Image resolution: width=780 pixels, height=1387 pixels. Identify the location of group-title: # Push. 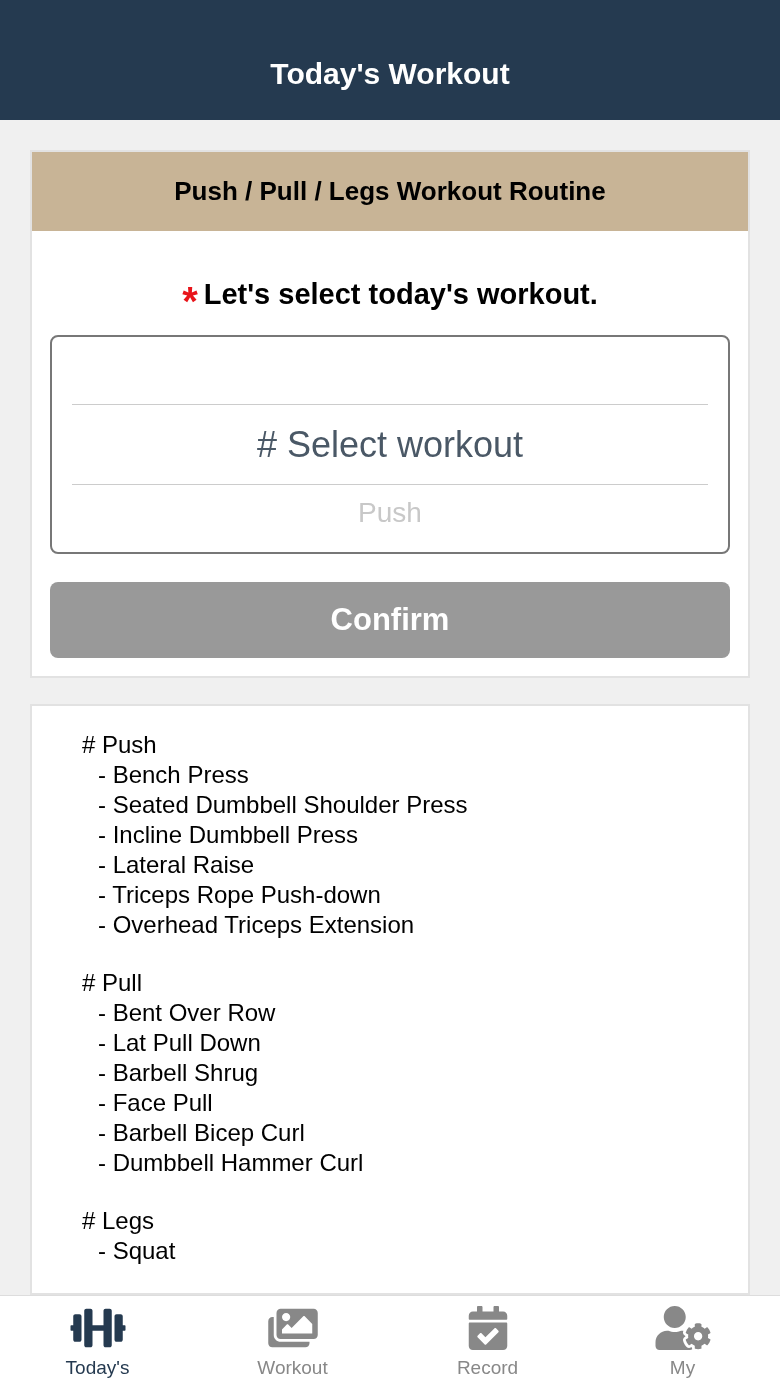
(120, 745).